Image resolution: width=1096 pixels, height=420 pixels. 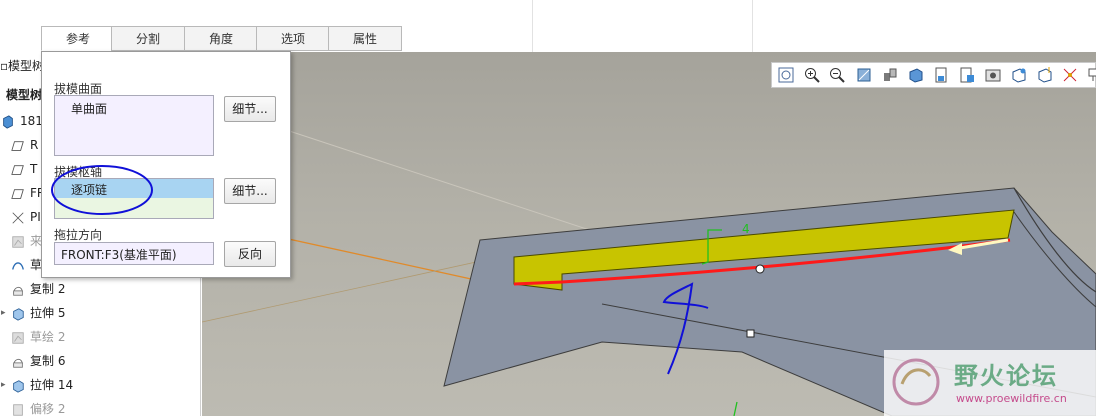 I want to click on dimension-value: 4, so click(x=746, y=229).